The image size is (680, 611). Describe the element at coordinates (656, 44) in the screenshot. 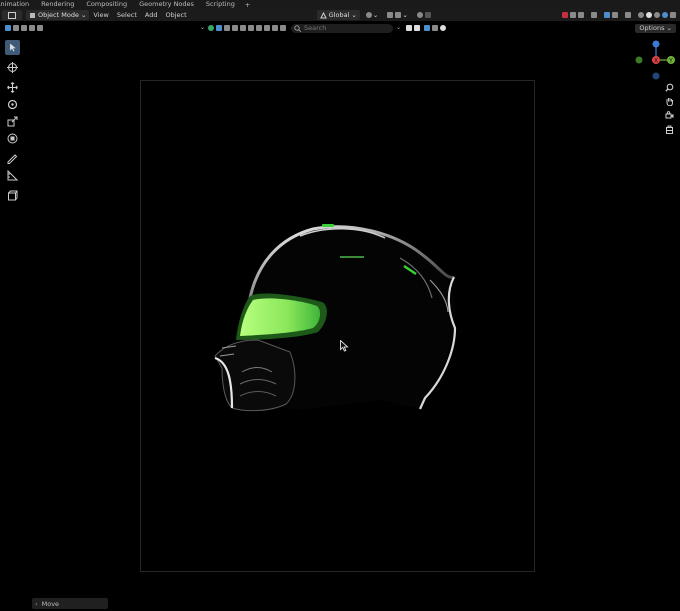

I see `z-axis-handle` at that location.